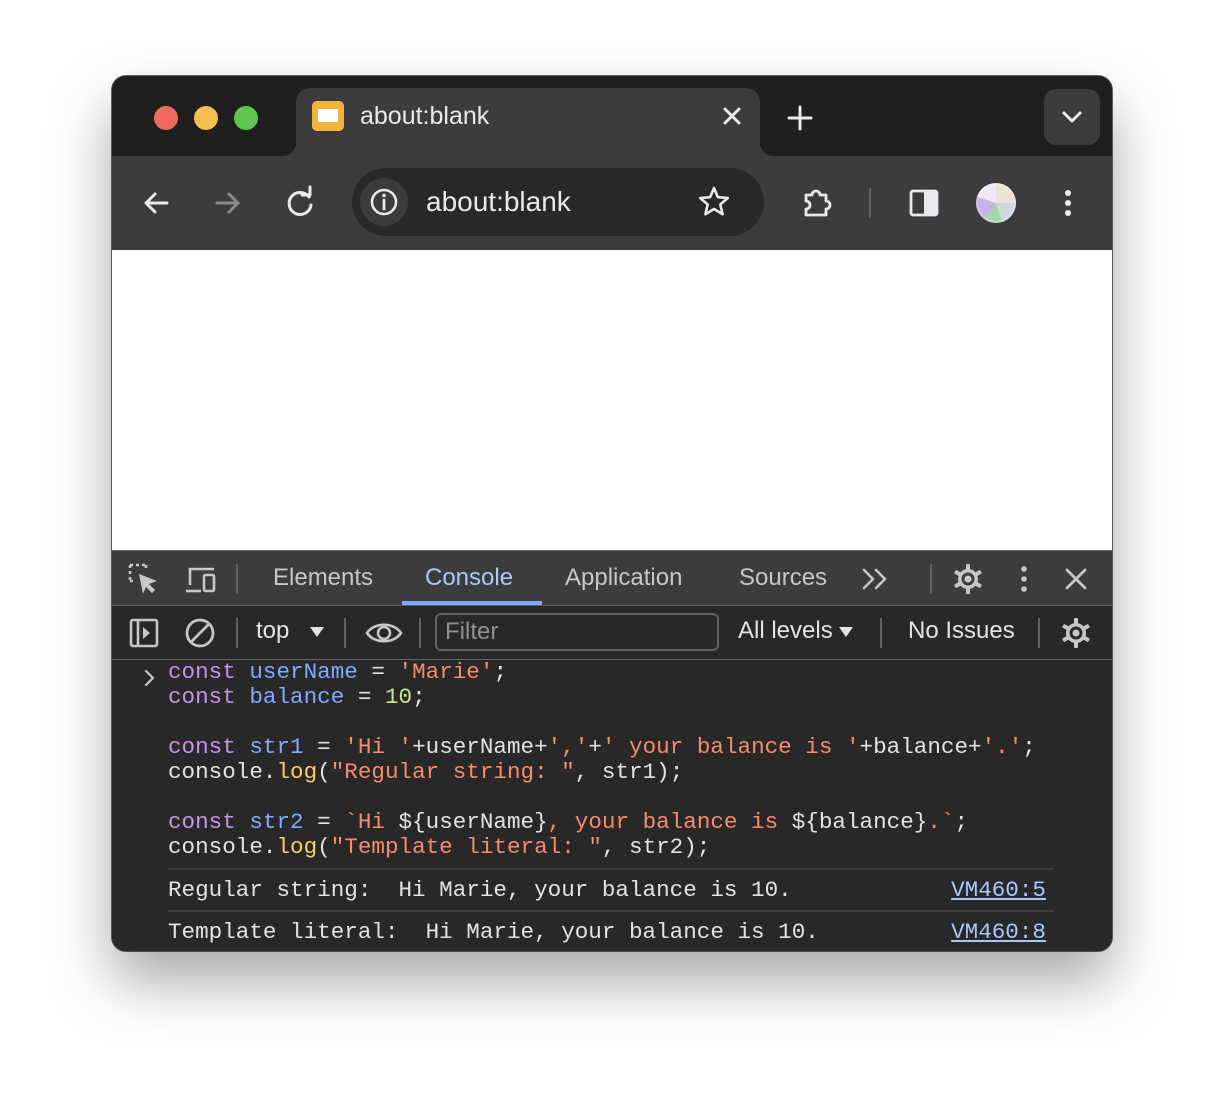 This screenshot has width=1224, height=1100. Describe the element at coordinates (876, 579) in the screenshot. I see `more-tabs-chevron-icon` at that location.